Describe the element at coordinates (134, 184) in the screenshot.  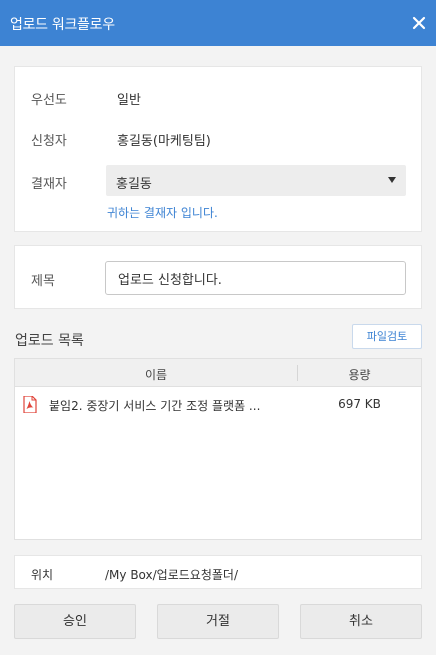
I see `approver-selected-value: 홍길동` at that location.